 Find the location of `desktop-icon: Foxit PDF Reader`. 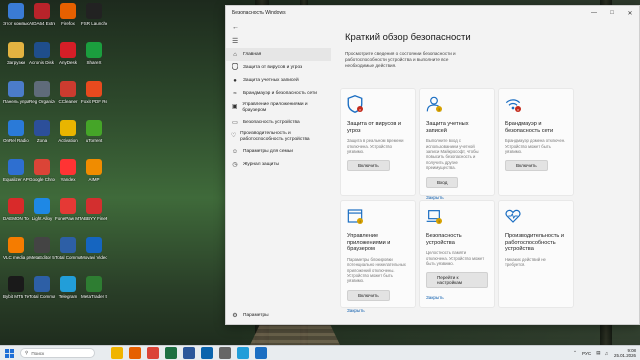

desktop-icon: Foxit PDF Reader is located at coordinates (94, 92).